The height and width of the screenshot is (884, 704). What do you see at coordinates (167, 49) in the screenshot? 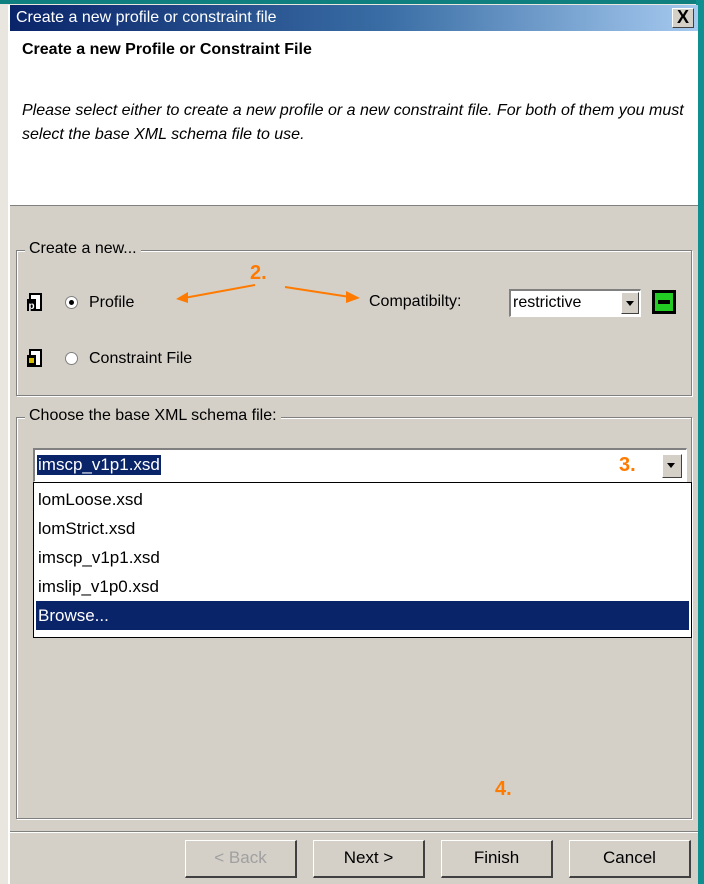
I see `page-title: Create a new Profile or Constraint File` at bounding box center [167, 49].